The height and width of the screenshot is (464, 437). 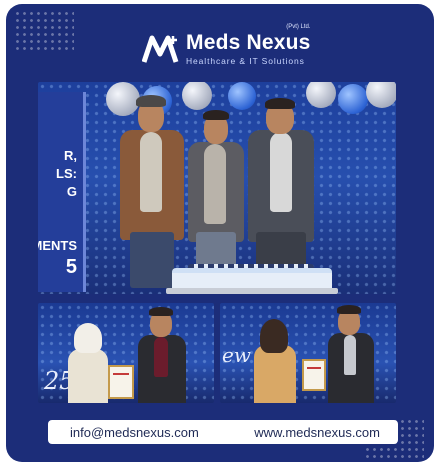 What do you see at coordinates (248, 42) in the screenshot?
I see `company-name: Meds Nexus` at bounding box center [248, 42].